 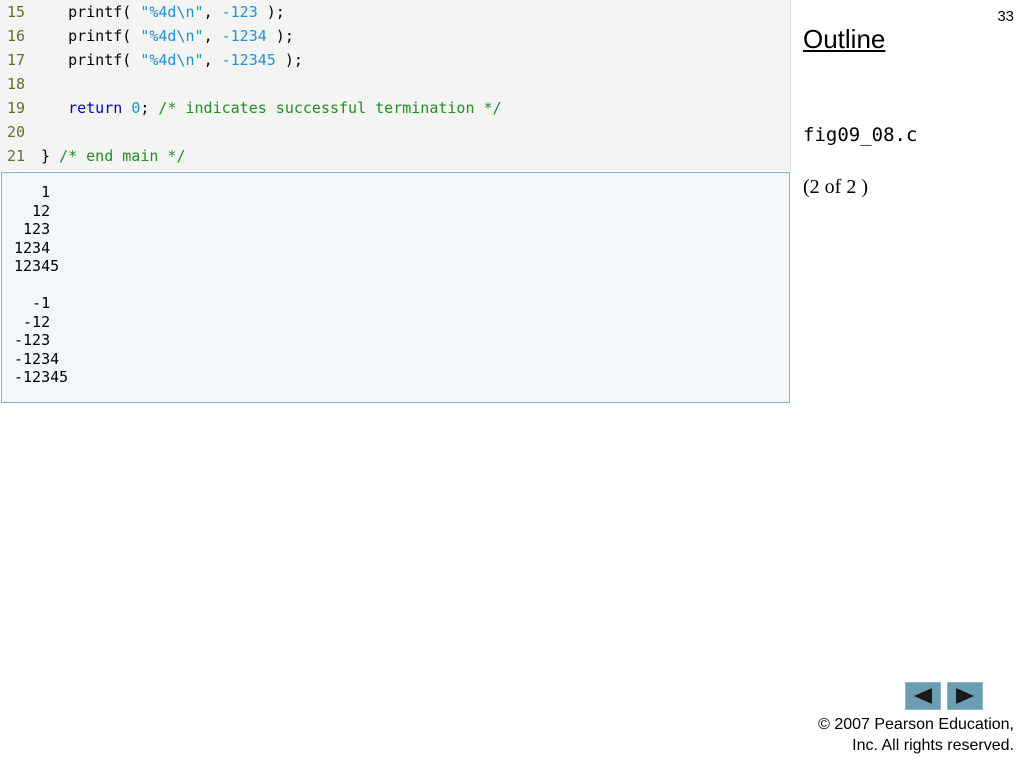 I want to click on output-line: 12, so click(x=32, y=210).